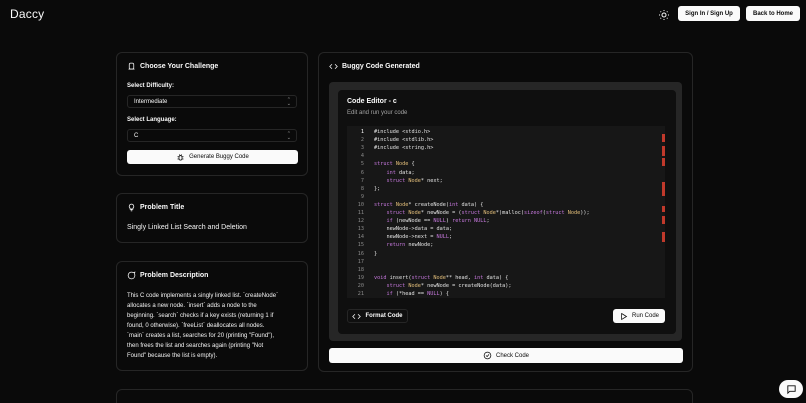 The width and height of the screenshot is (806, 403). What do you see at coordinates (362, 188) in the screenshot?
I see `line-number: 8` at bounding box center [362, 188].